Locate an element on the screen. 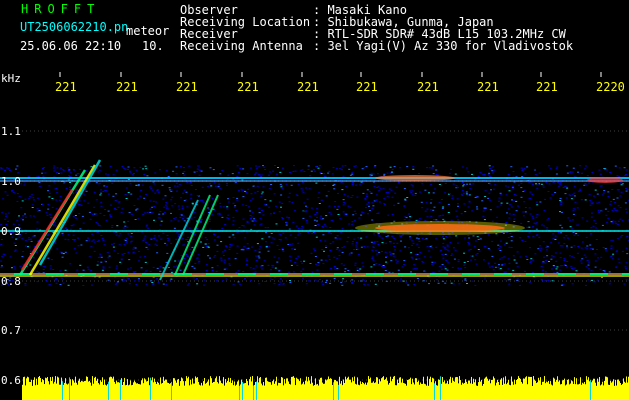  time-tick: 2220 is located at coordinates (610, 87).